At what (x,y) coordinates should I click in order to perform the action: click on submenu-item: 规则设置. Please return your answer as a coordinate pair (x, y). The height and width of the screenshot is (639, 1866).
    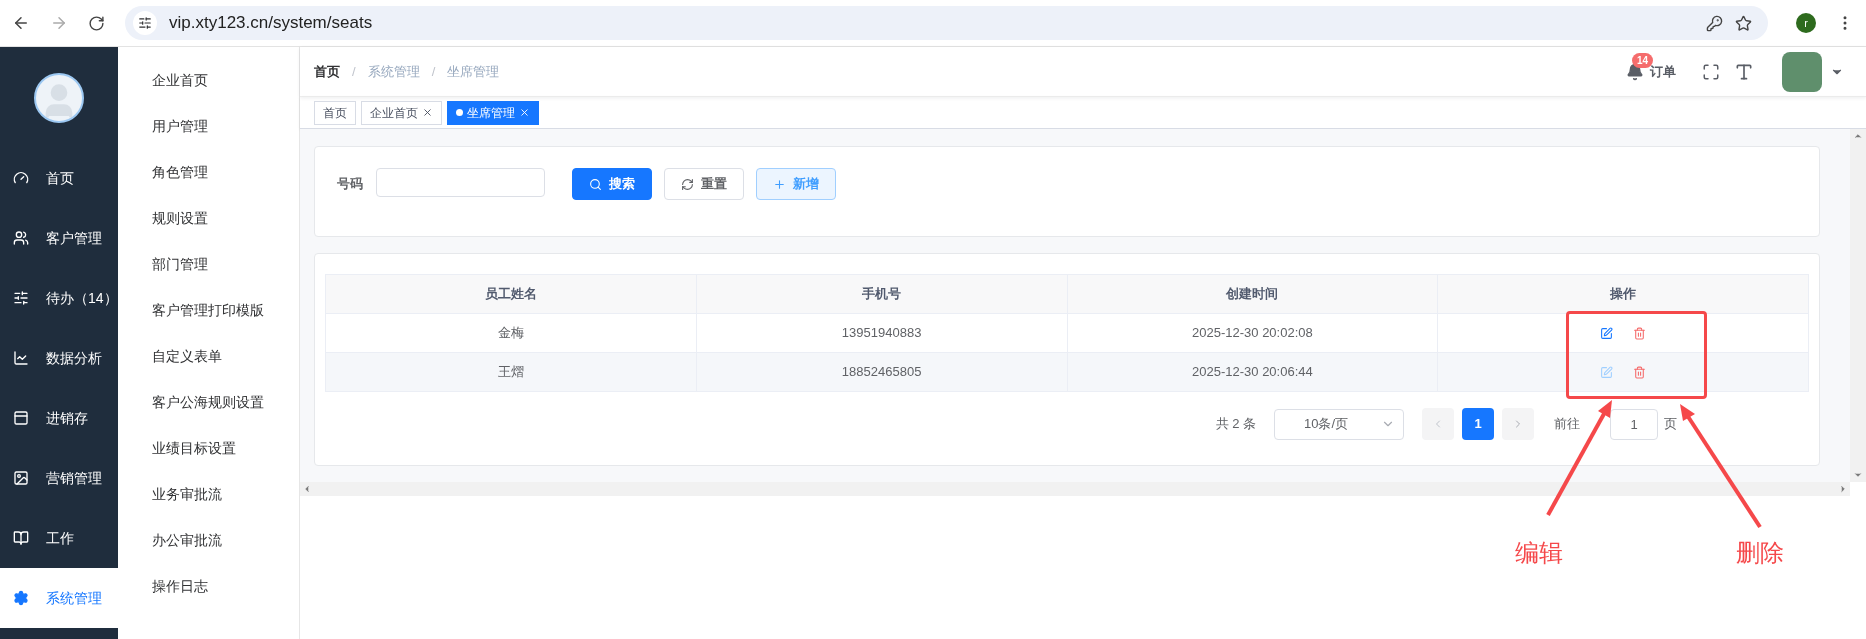
    Looking at the image, I should click on (225, 218).